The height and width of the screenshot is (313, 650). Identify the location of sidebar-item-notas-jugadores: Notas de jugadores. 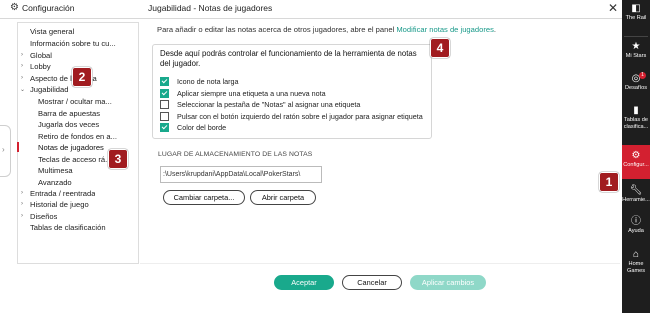
(71, 147).